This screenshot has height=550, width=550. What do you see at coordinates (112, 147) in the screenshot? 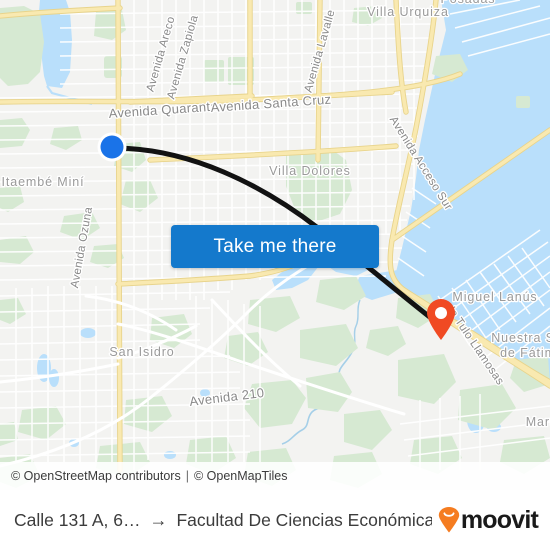
I see `origin-marker` at bounding box center [112, 147].